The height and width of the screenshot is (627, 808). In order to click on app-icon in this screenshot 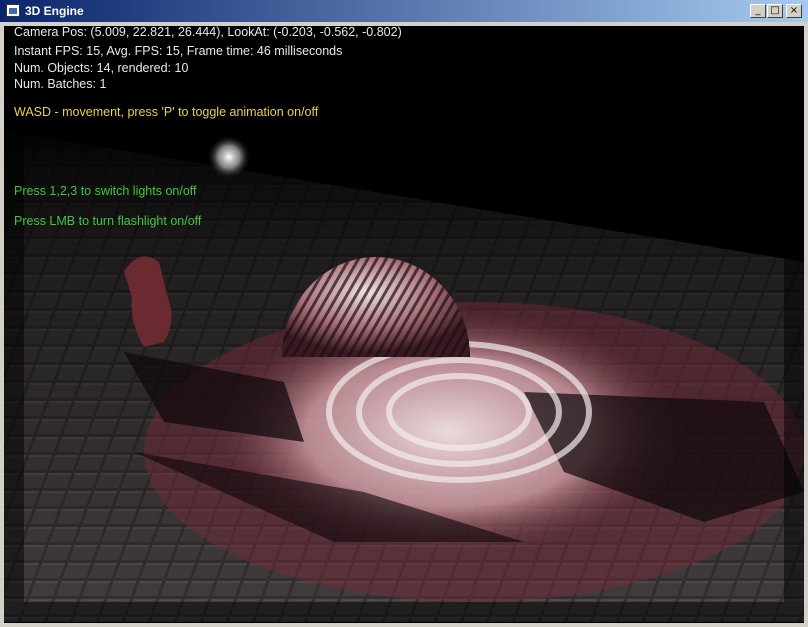, I will do `click(13, 10)`.